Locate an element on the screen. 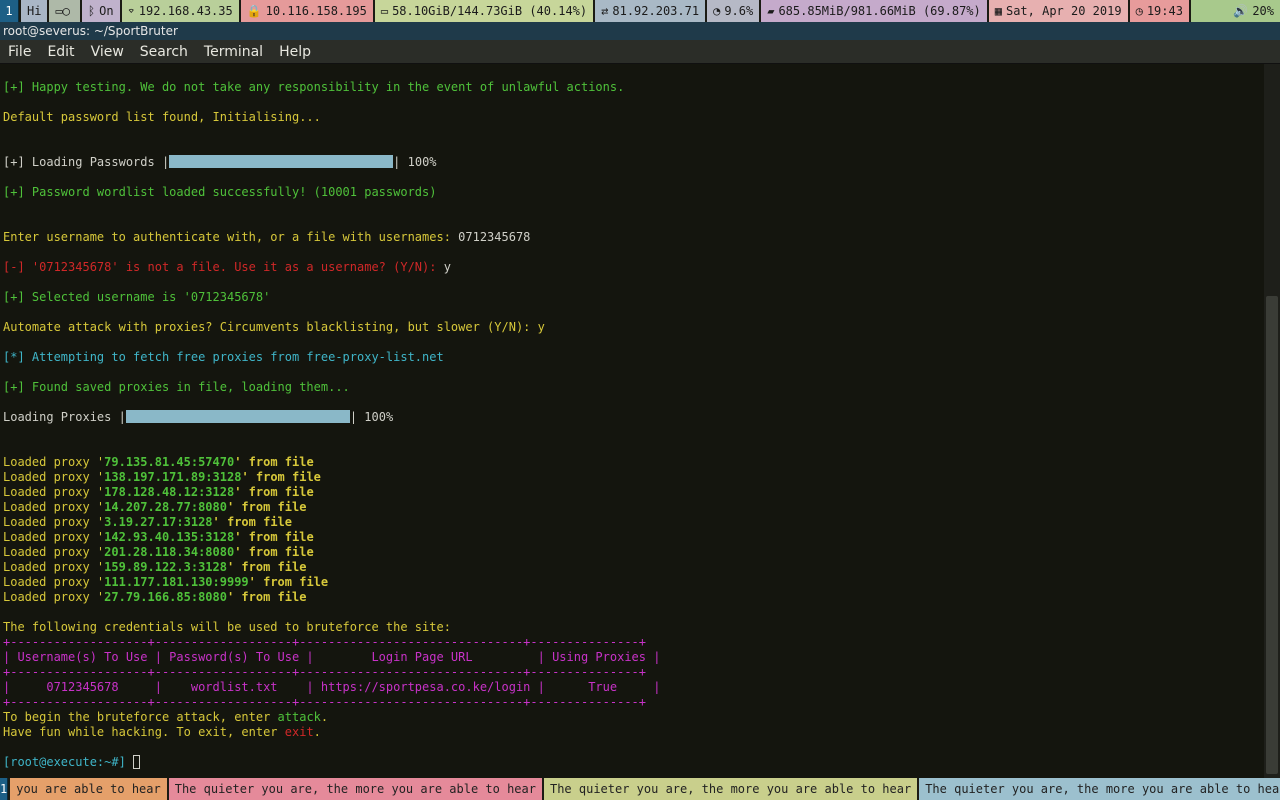 Image resolution: width=1280 pixels, height=800 pixels. window-title: root@severus: ~/SportBruter is located at coordinates (640, 31).